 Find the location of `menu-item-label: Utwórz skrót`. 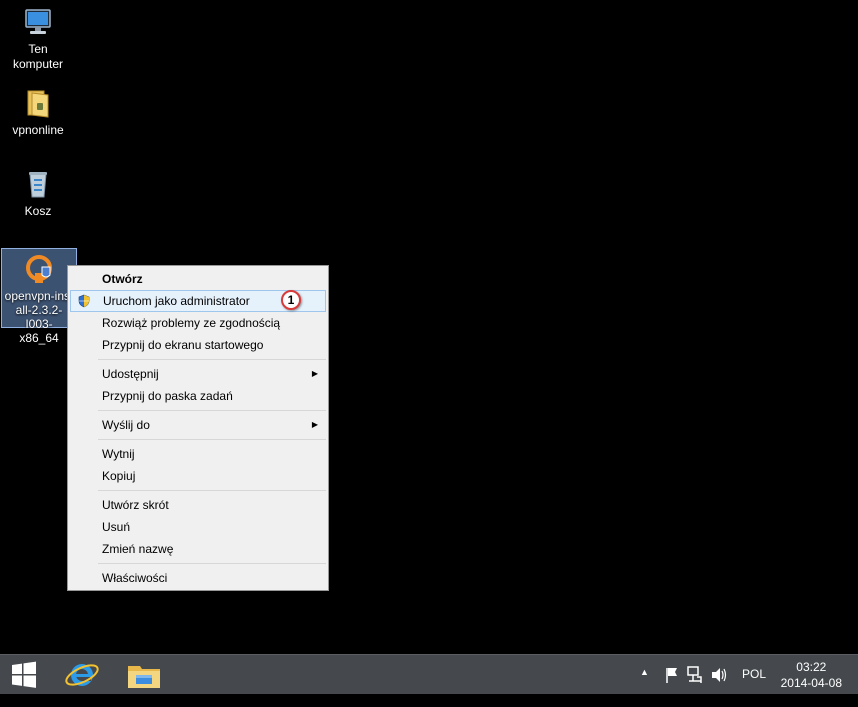

menu-item-label: Utwórz skrót is located at coordinates (135, 505).